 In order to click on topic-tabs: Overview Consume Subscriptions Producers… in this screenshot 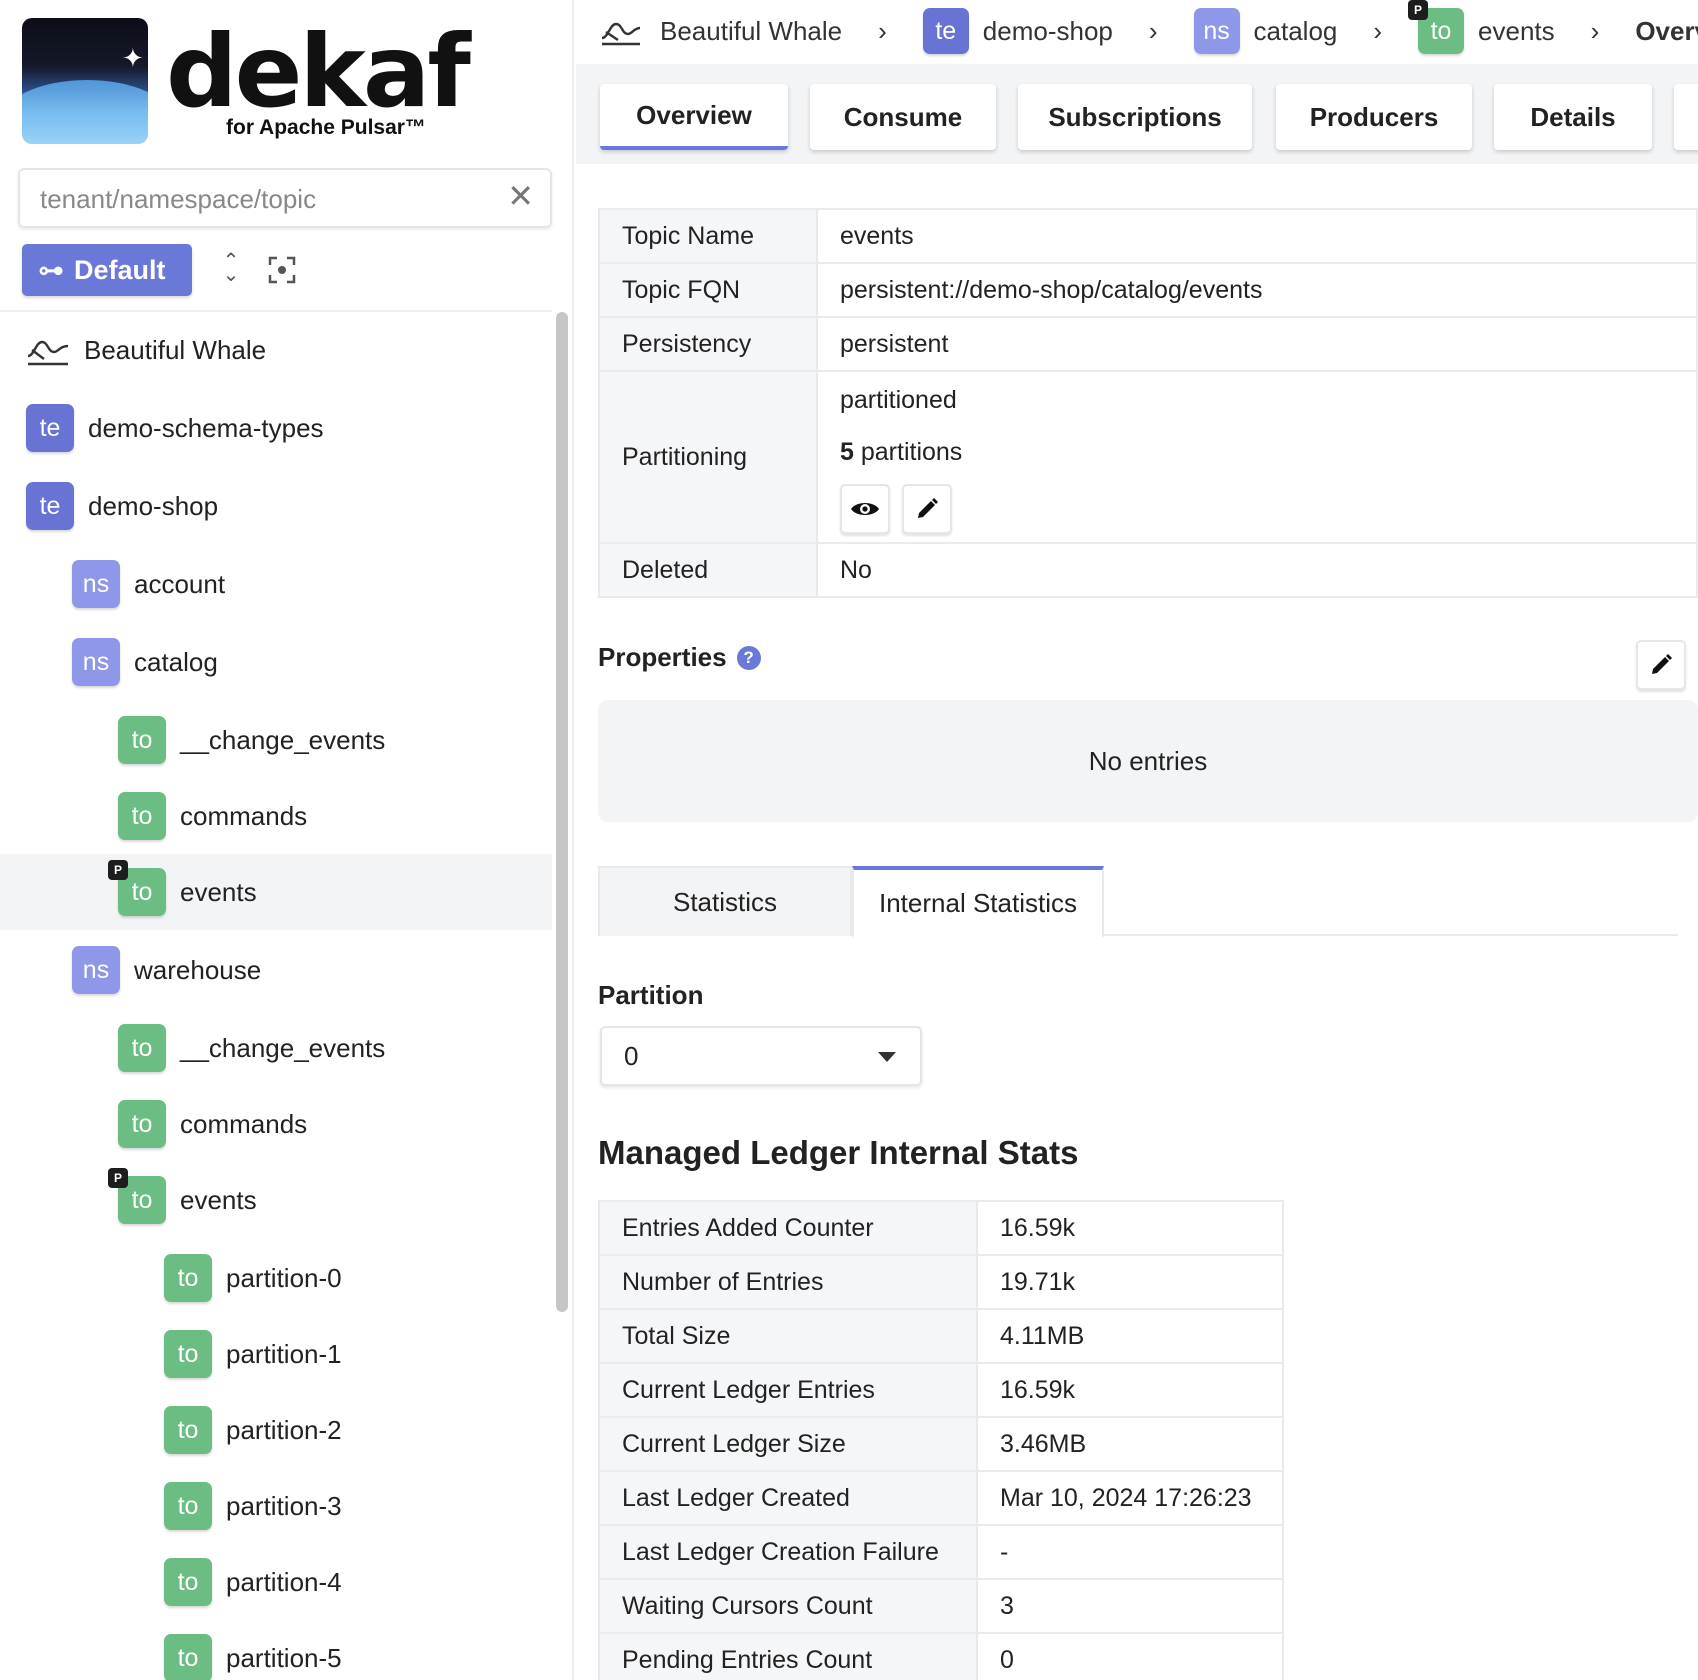, I will do `click(1137, 114)`.